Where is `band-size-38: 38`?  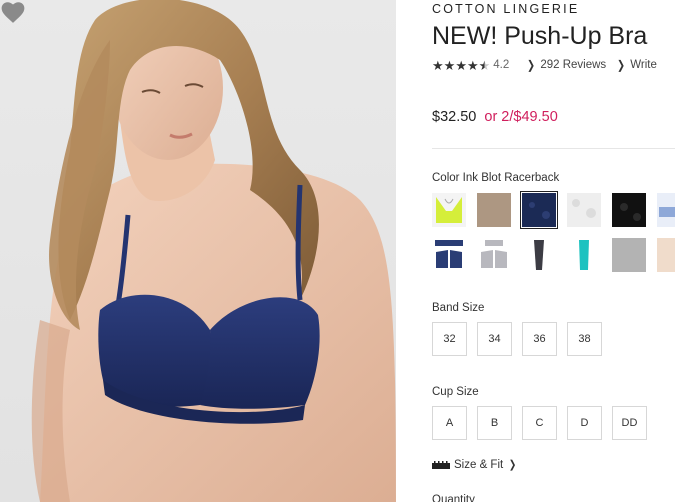 band-size-38: 38 is located at coordinates (584, 339).